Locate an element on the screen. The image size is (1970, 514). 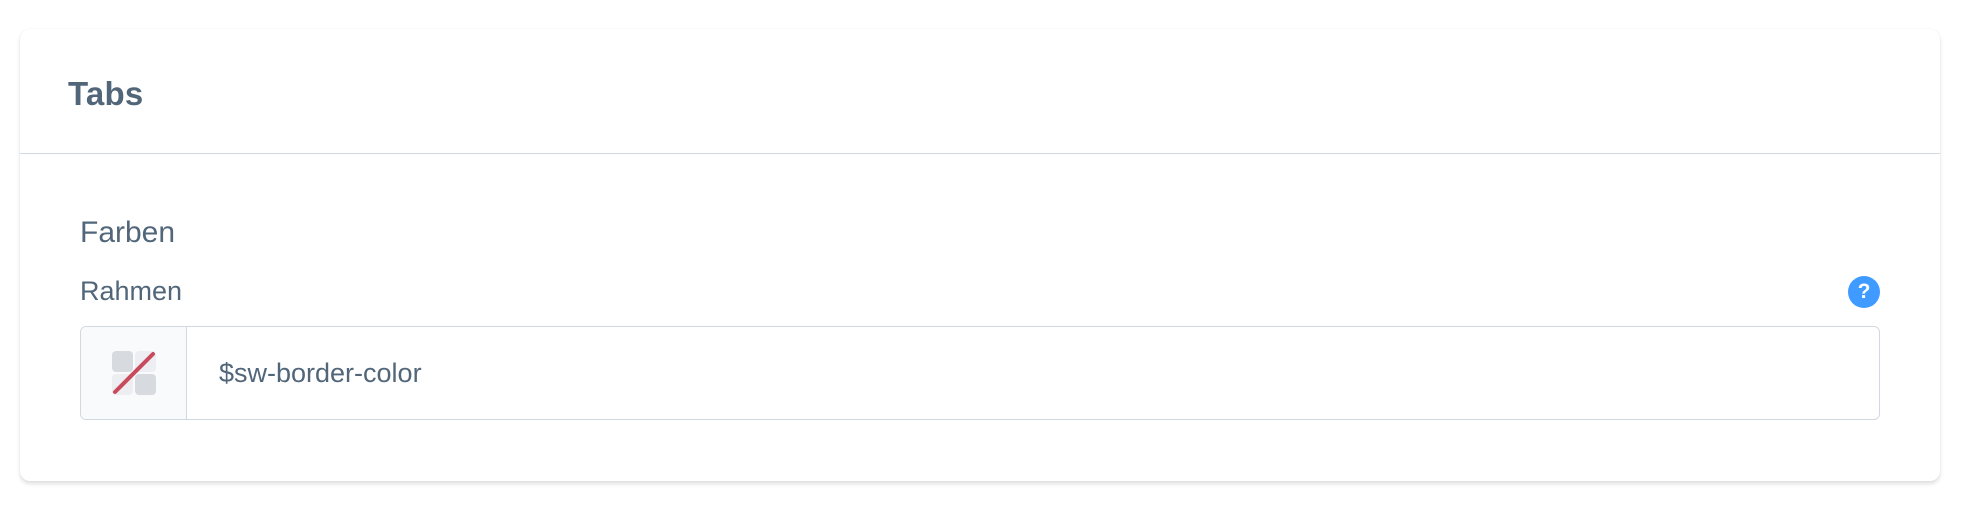
field-label: Rahmen is located at coordinates (131, 291).